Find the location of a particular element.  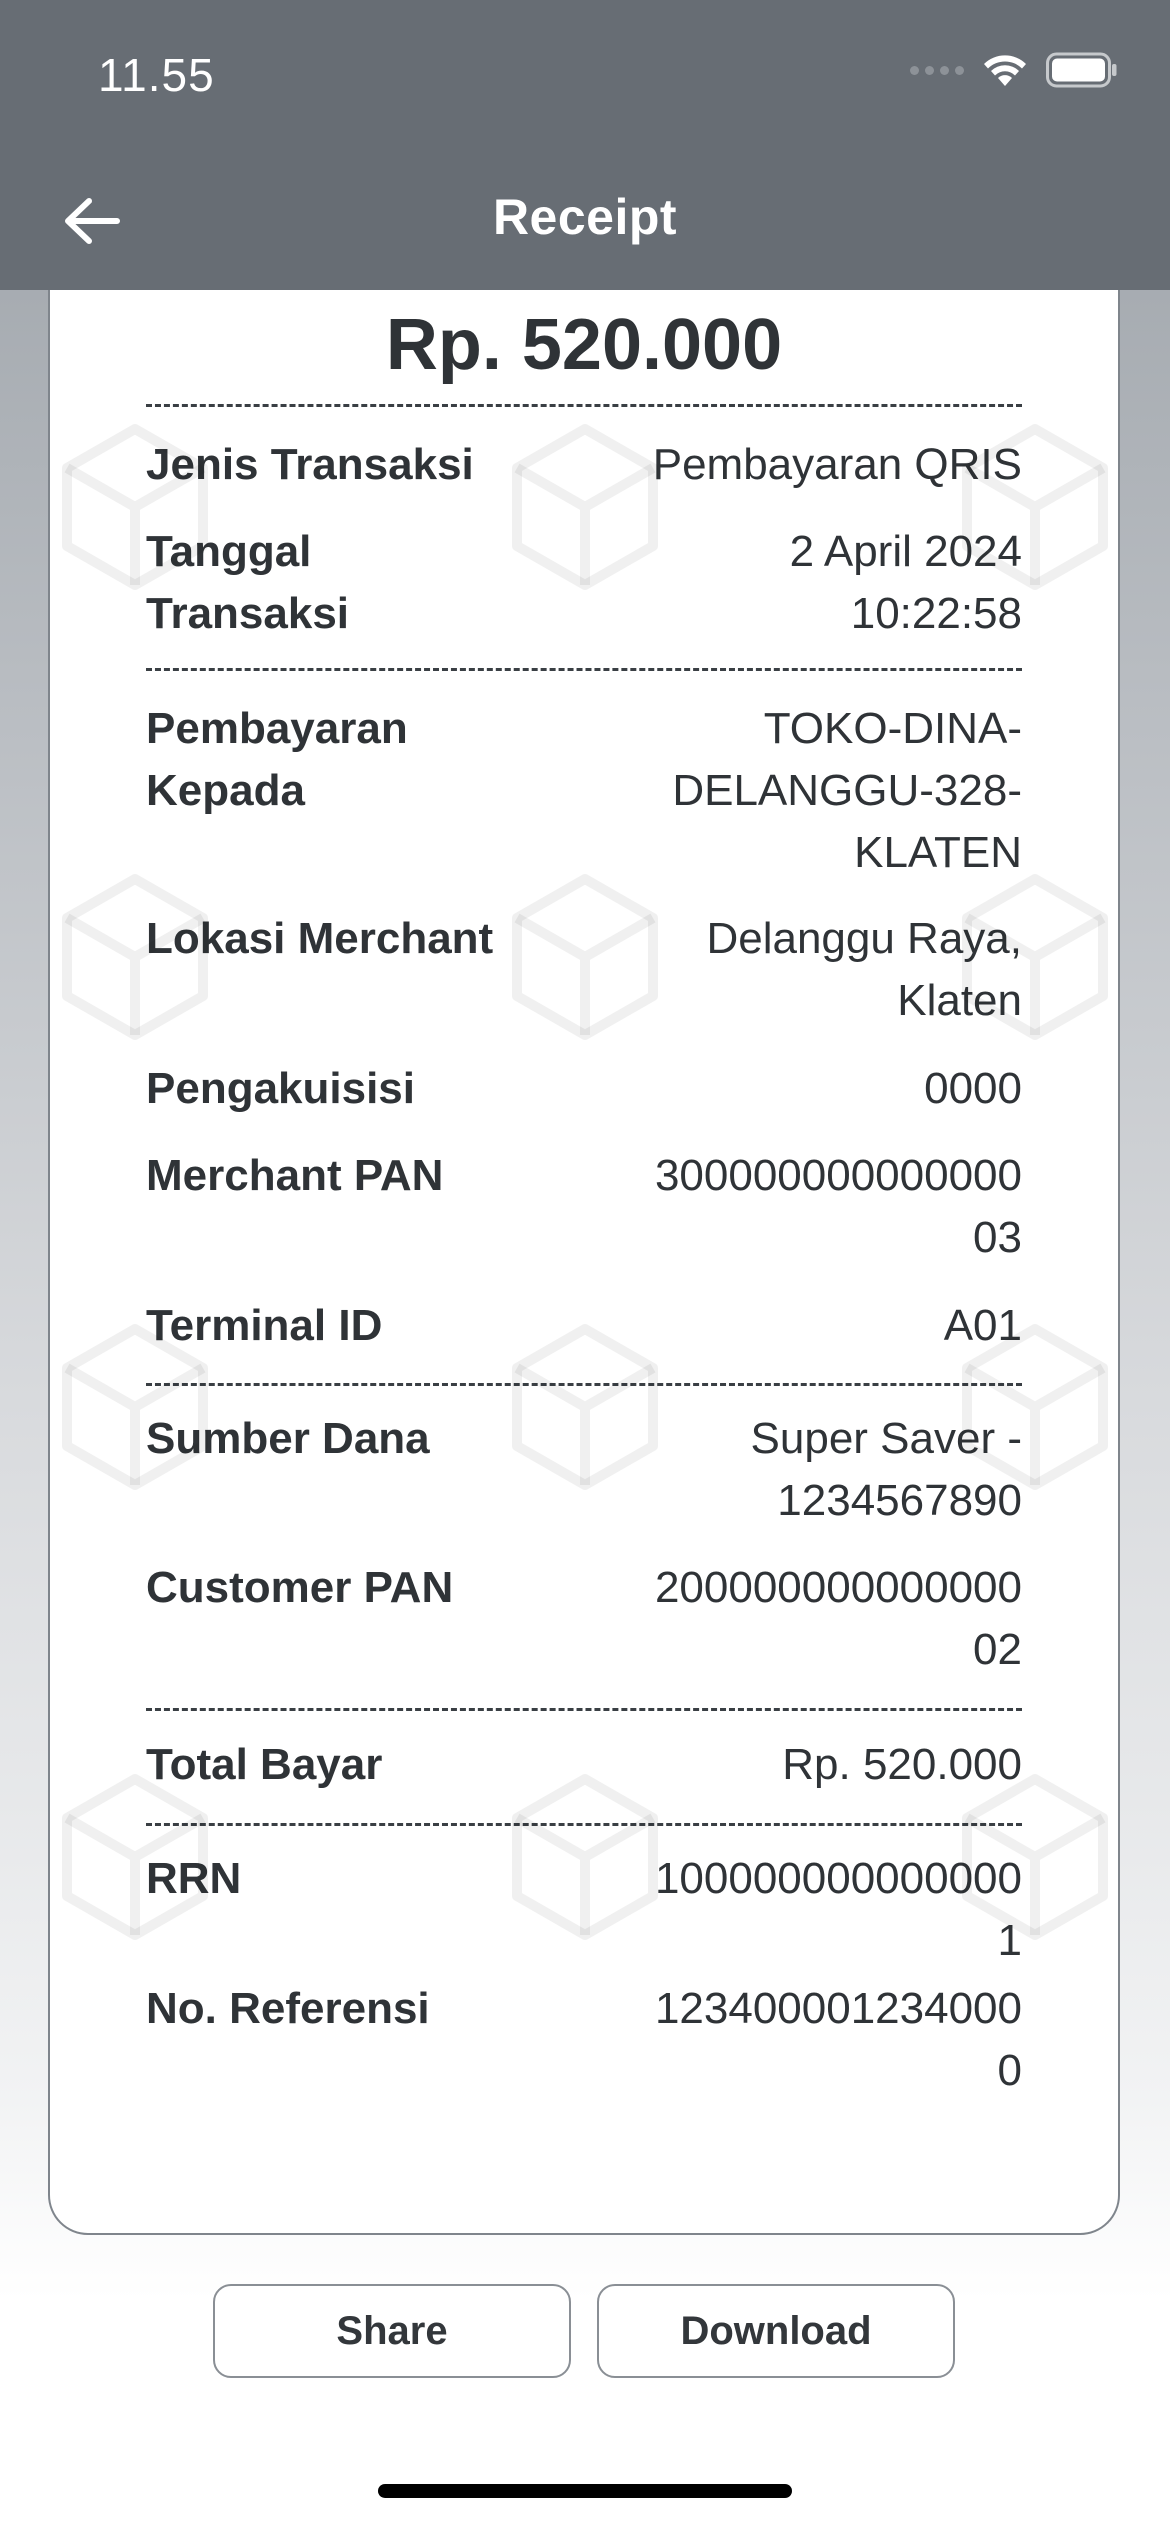

receipt-amount: Rp. 520.000 is located at coordinates (584, 345).